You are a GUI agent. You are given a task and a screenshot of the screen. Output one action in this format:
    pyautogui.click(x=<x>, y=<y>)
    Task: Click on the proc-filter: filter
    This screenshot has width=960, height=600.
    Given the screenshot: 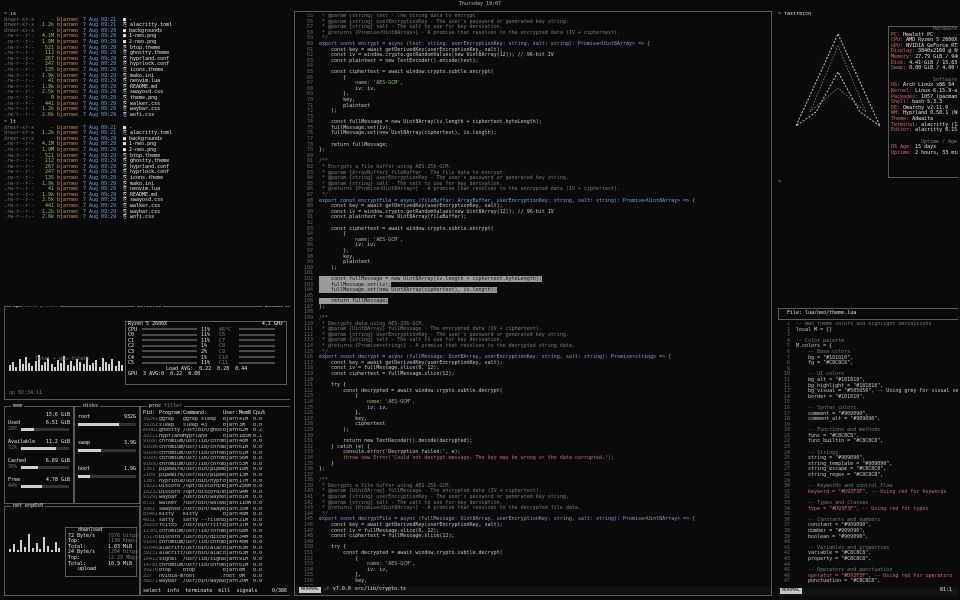 What is the action you would take?
    pyautogui.click(x=173, y=406)
    